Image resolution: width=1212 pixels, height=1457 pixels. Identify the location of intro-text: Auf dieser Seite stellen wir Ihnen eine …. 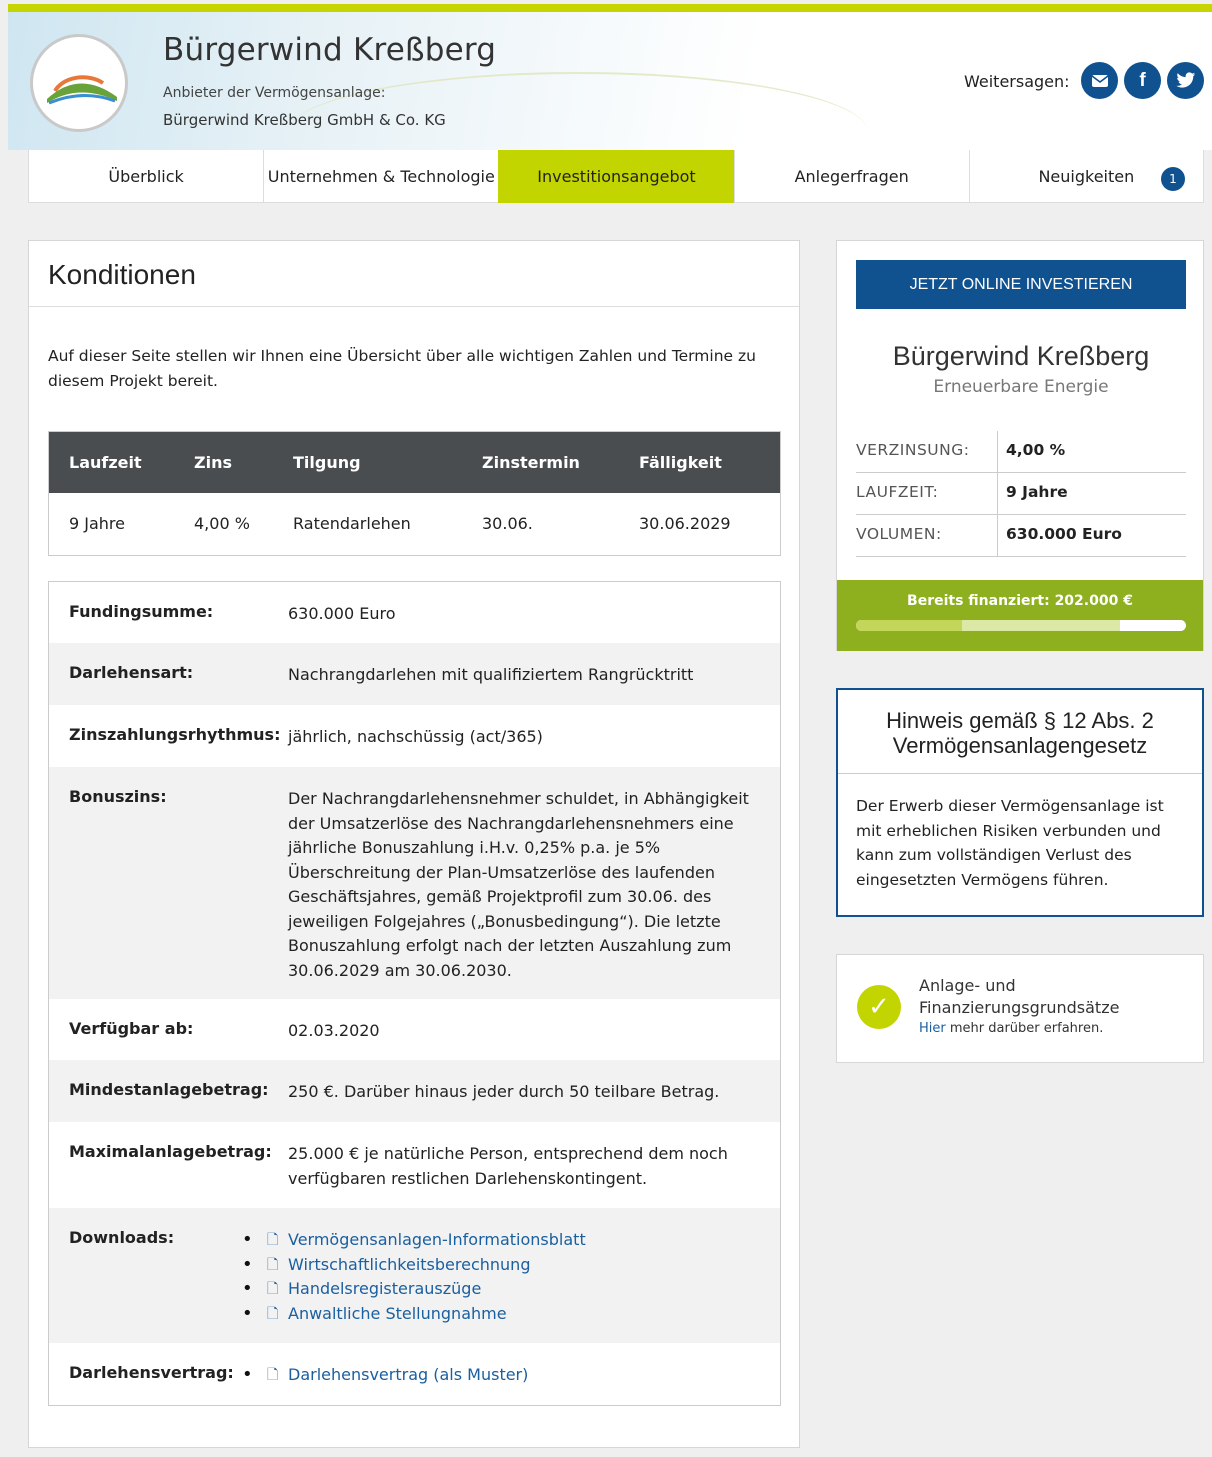
(402, 368).